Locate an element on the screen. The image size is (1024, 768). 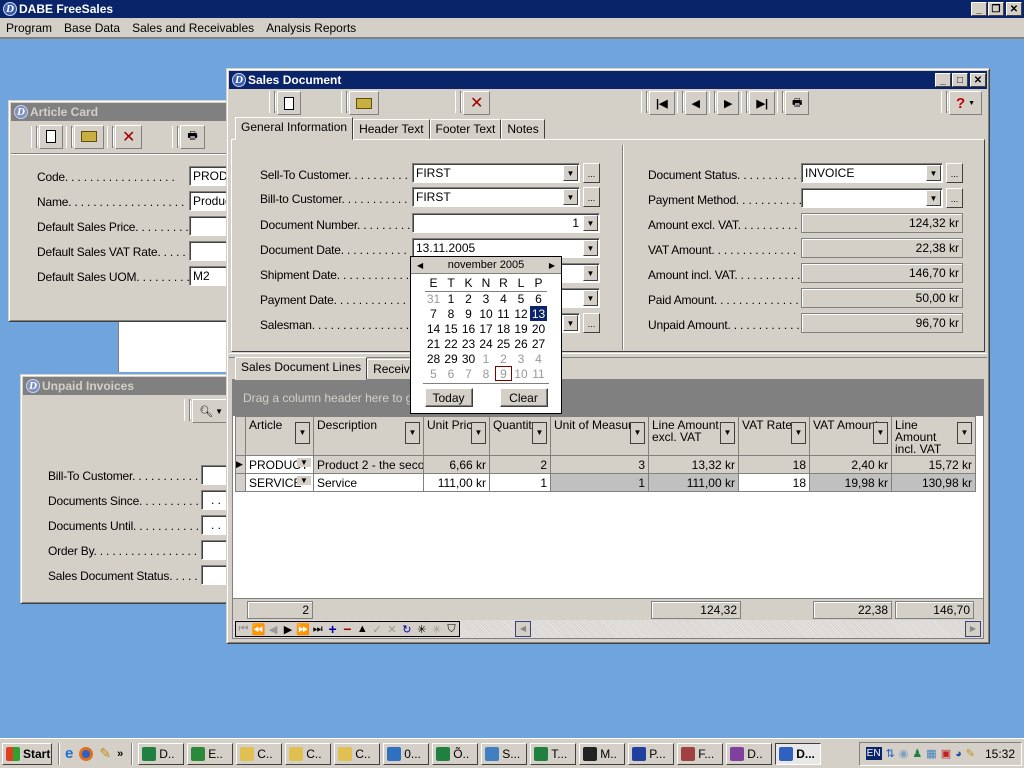
cell-unit-of-measure: 1 is located at coordinates (599, 482).